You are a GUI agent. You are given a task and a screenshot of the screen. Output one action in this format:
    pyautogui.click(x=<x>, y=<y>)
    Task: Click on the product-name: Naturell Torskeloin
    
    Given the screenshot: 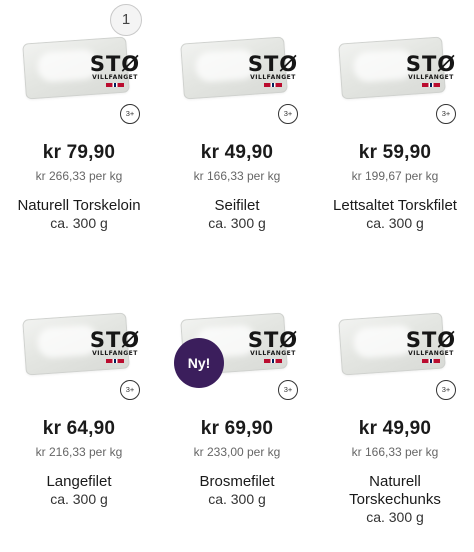 What is the action you would take?
    pyautogui.click(x=79, y=206)
    